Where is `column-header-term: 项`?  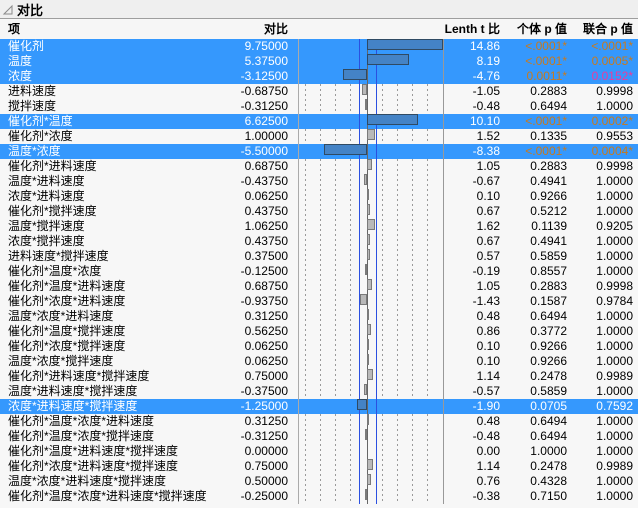
column-header-term: 项 is located at coordinates (14, 29).